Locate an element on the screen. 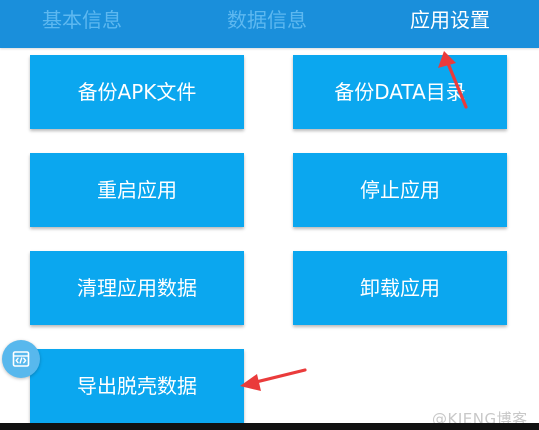 The width and height of the screenshot is (539, 430). floating-developer-button is located at coordinates (21, 359).